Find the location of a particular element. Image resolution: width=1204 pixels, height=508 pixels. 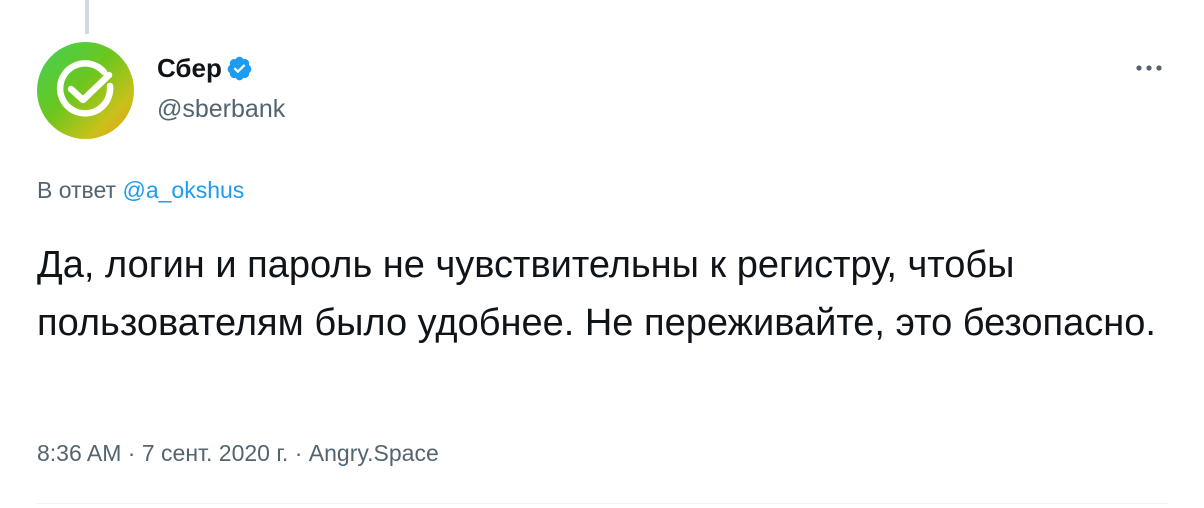

divider is located at coordinates (603, 503).